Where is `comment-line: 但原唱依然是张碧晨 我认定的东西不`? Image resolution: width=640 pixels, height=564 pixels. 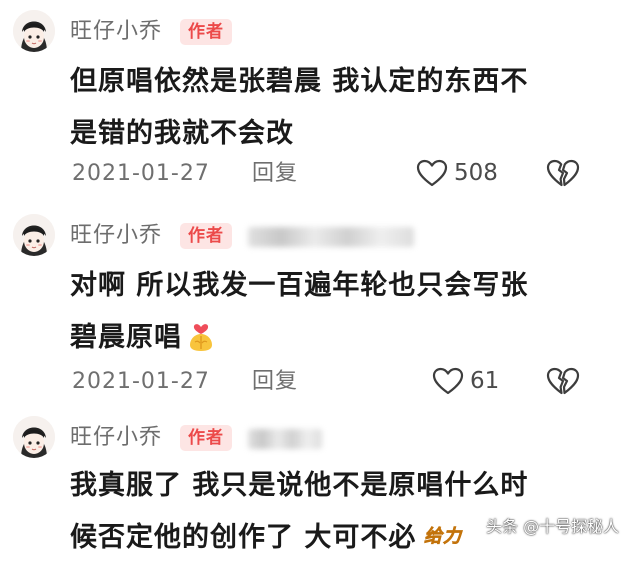
comment-line: 但原唱依然是张碧晨 我认定的东西不 is located at coordinates (299, 81).